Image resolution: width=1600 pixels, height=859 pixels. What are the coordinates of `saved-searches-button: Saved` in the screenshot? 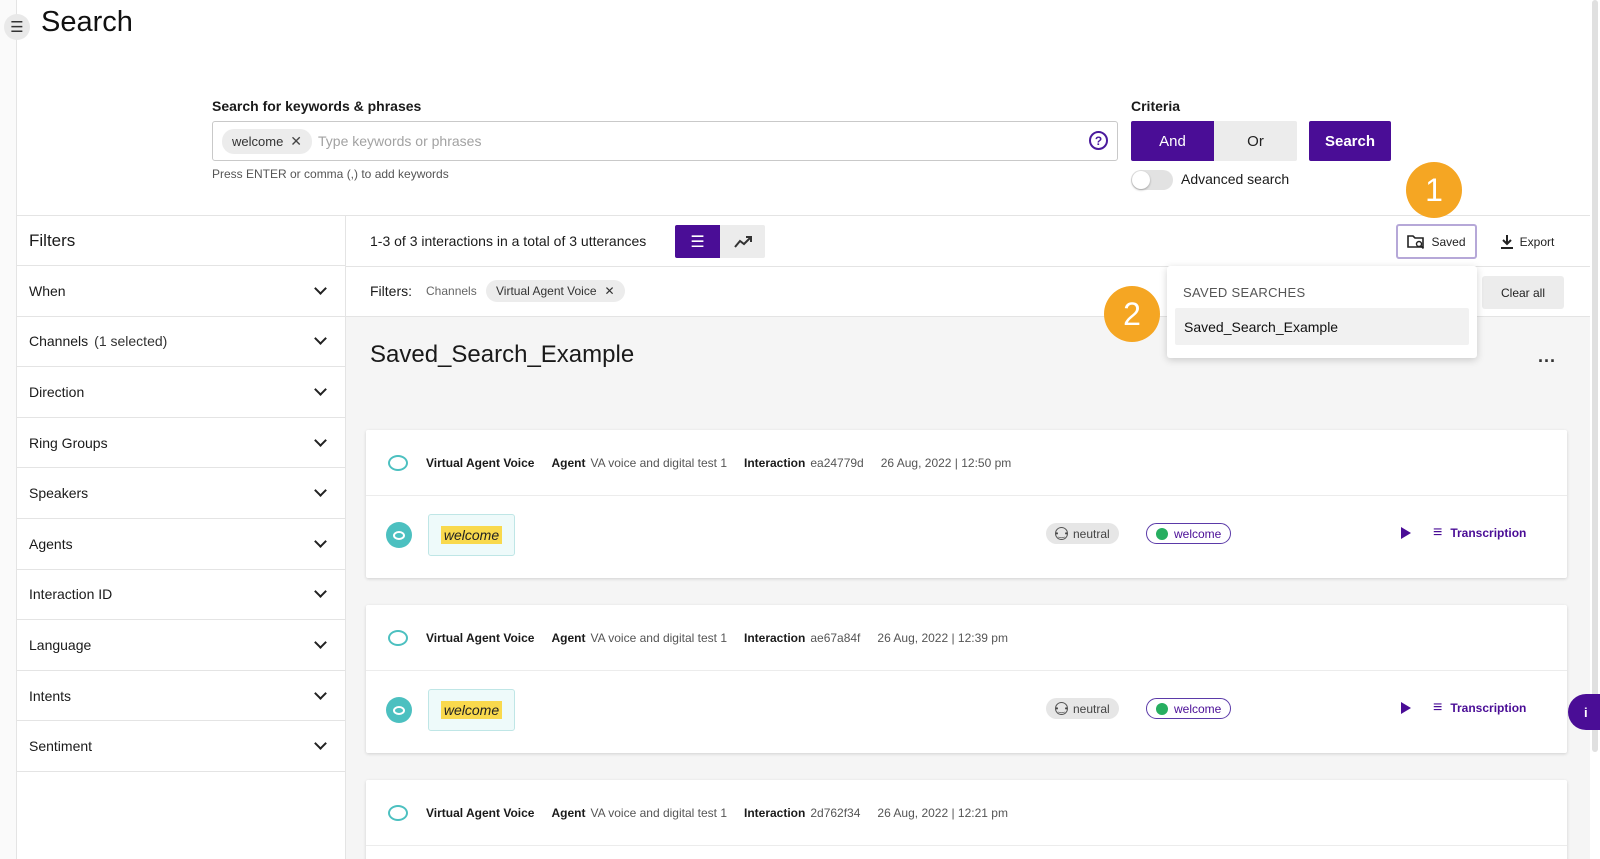 It's located at (1436, 241).